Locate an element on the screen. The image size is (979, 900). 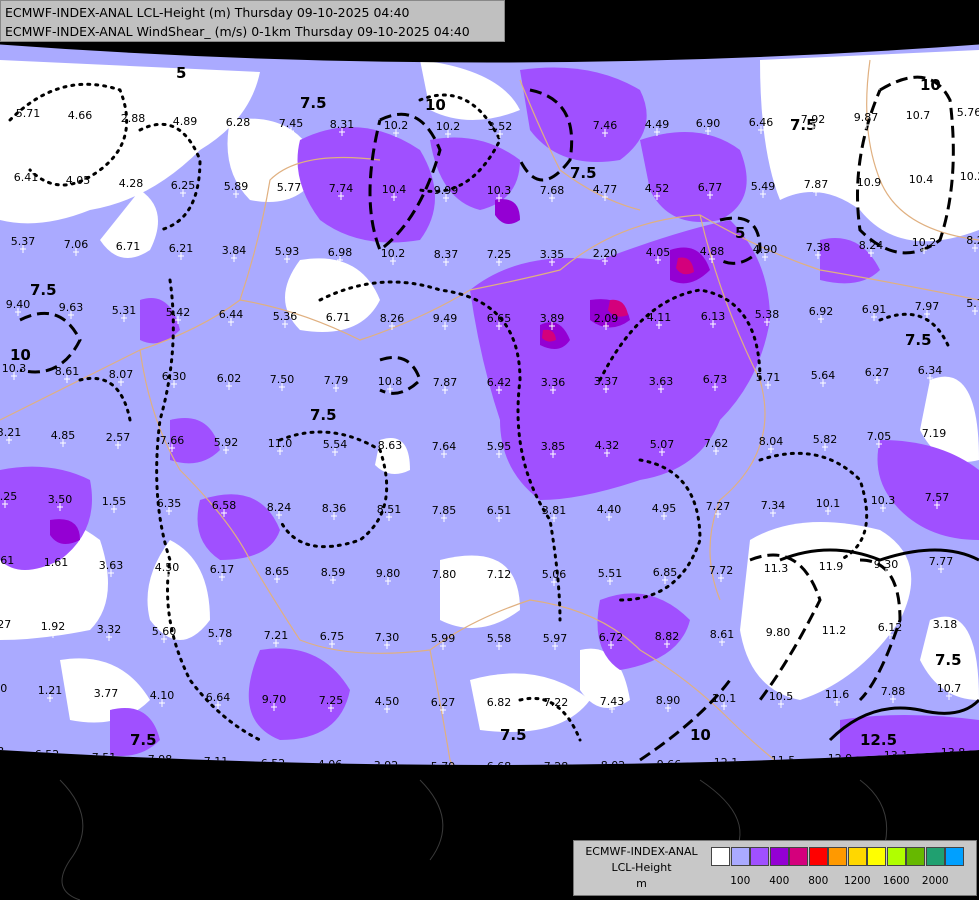
grid-value-label: 6.25 is located at coordinates (183, 185).